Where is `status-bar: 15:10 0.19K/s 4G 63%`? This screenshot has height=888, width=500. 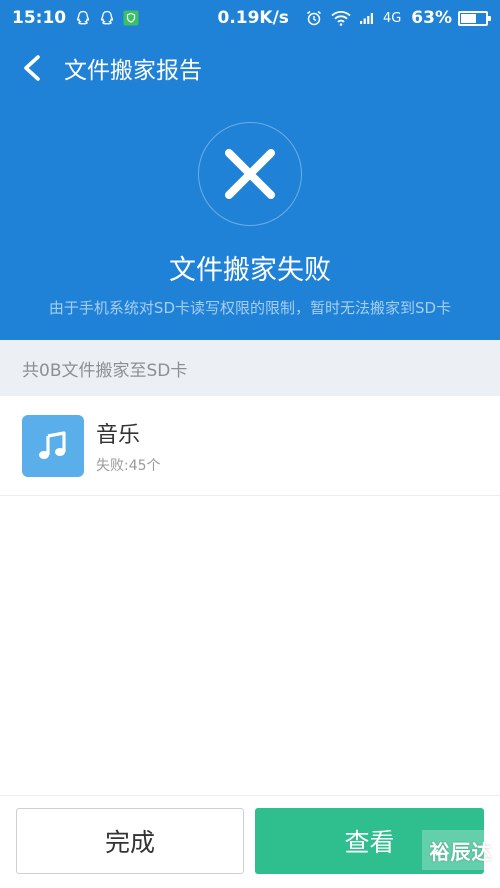
status-bar: 15:10 0.19K/s 4G 63% is located at coordinates (250, 18).